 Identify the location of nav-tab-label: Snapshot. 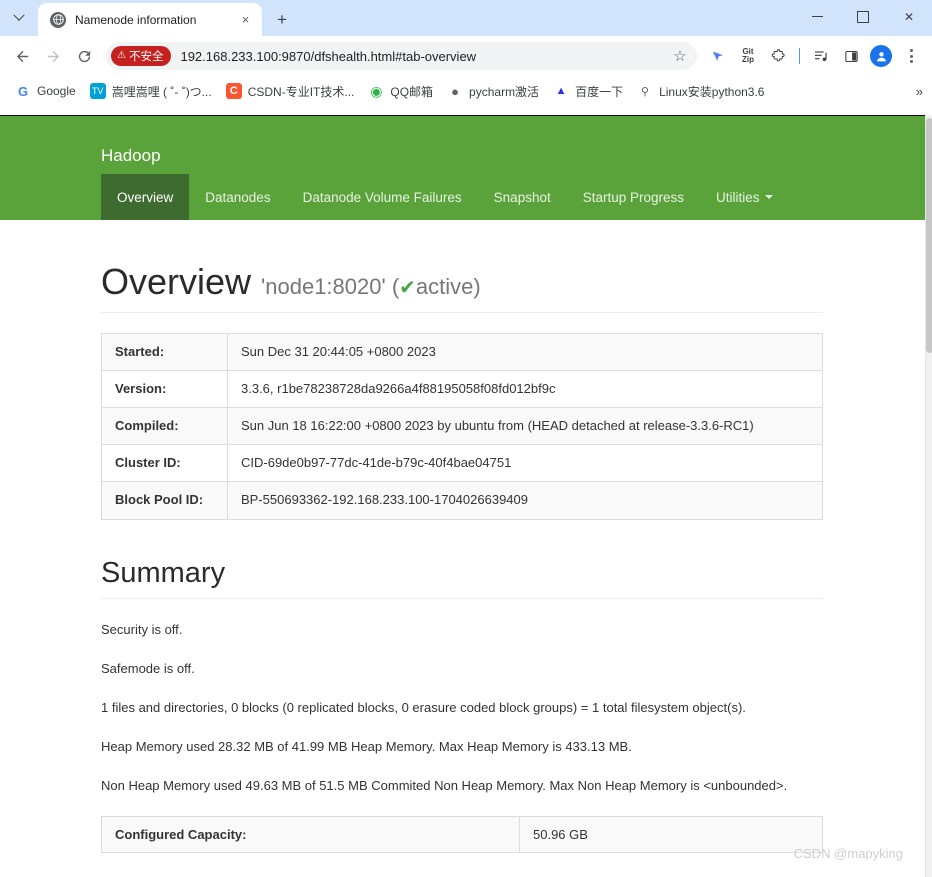
(522, 197).